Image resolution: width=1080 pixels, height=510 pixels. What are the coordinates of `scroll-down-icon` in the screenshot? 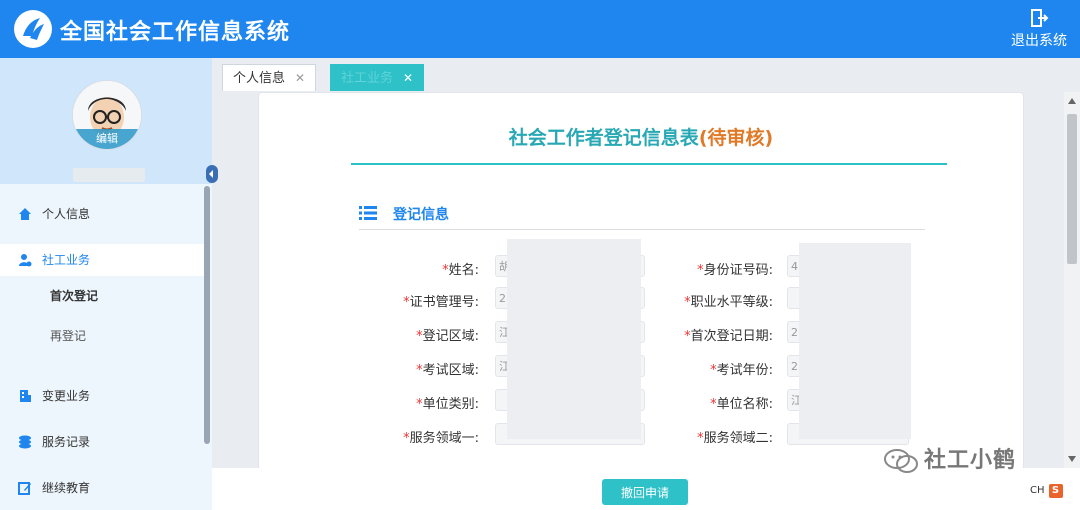 It's located at (1072, 459).